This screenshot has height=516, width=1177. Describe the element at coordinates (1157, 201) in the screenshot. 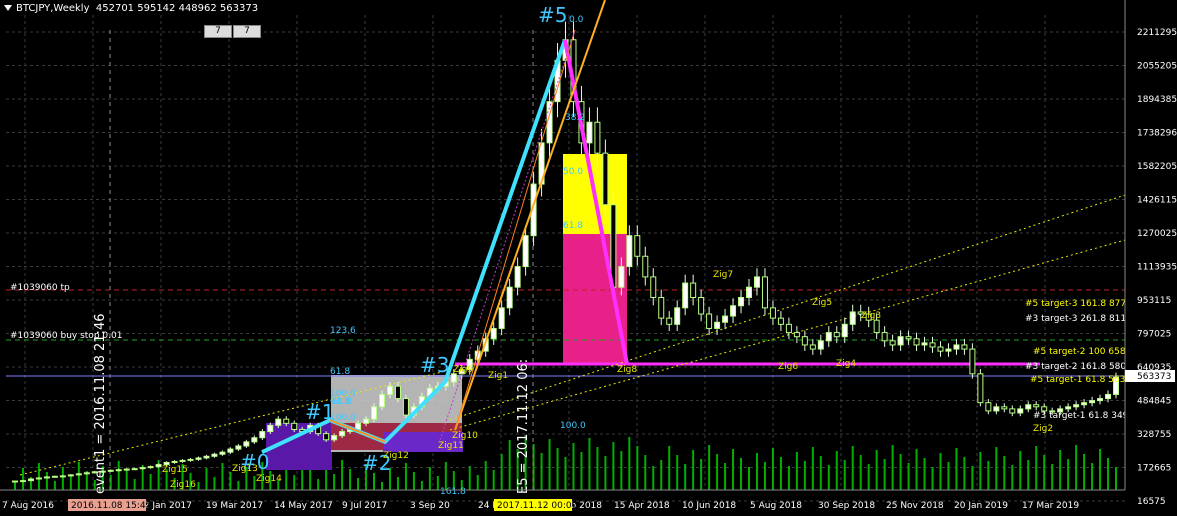

I see `price-tick-label: 1426115` at that location.